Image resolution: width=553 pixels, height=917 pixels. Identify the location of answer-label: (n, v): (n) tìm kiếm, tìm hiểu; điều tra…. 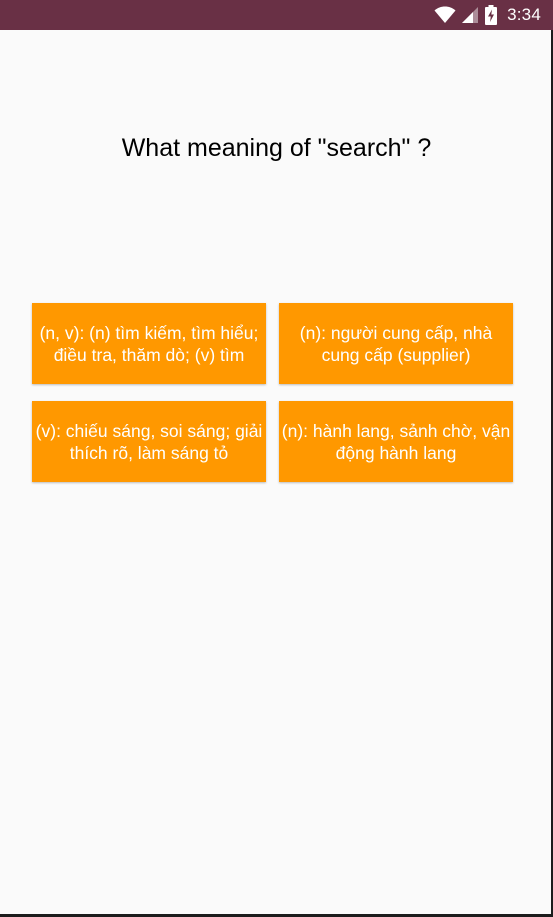
(149, 343).